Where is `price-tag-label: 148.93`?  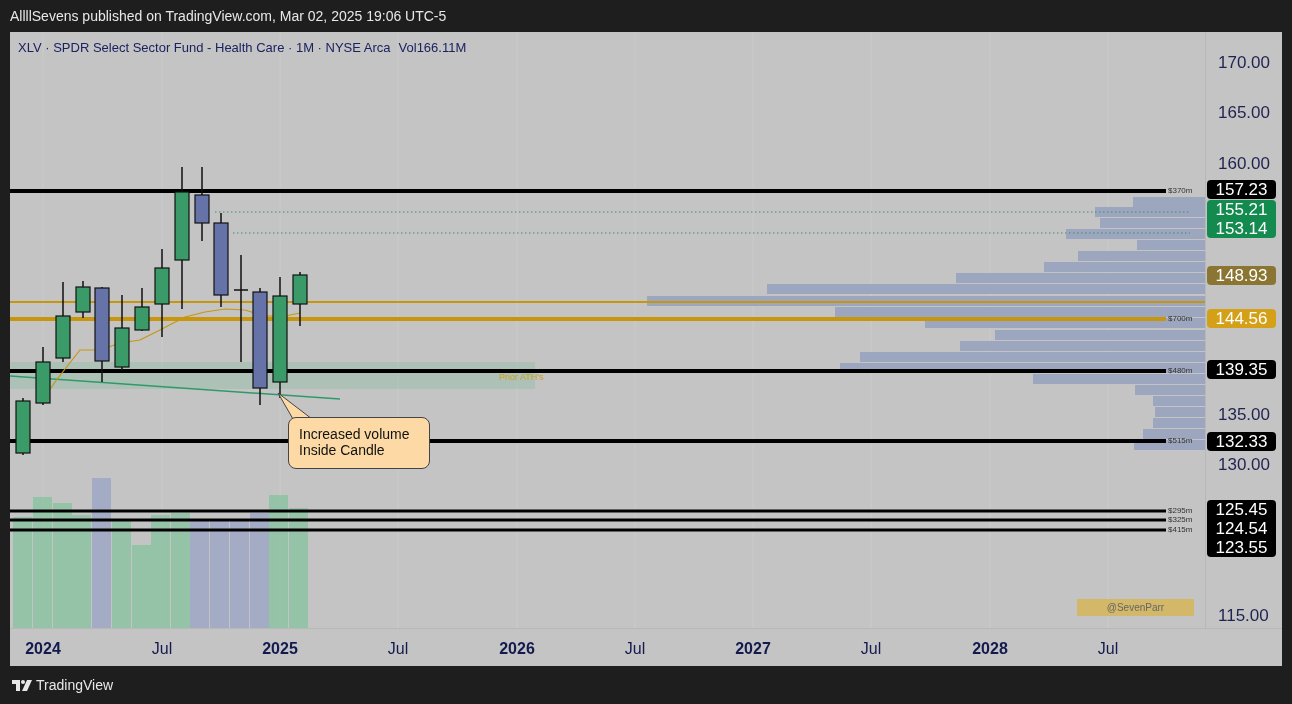
price-tag-label: 148.93 is located at coordinates (1241, 275).